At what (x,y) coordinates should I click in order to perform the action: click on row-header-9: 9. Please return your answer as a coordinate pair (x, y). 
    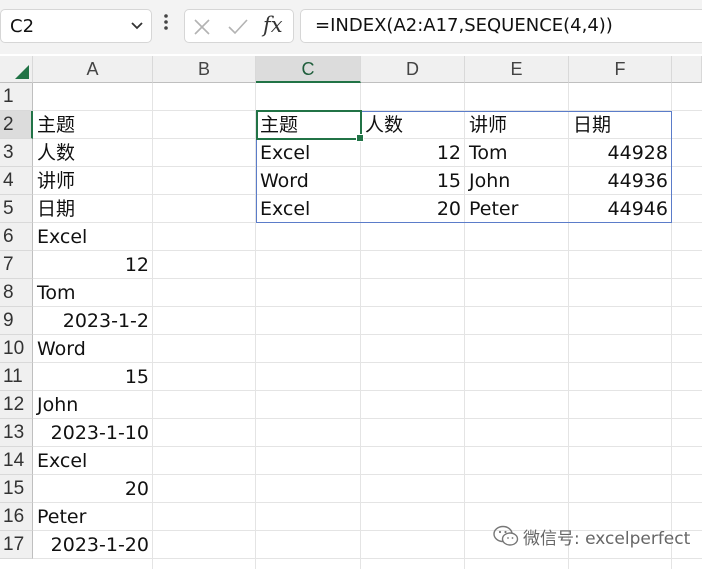
    Looking at the image, I should click on (16, 321).